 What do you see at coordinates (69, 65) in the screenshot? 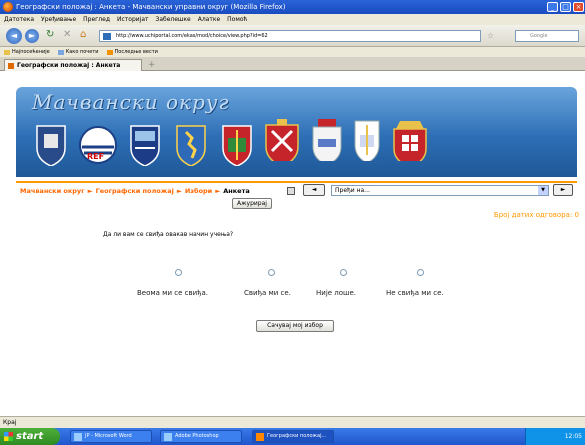
I see `tab-label: Географски положај : Анкета` at bounding box center [69, 65].